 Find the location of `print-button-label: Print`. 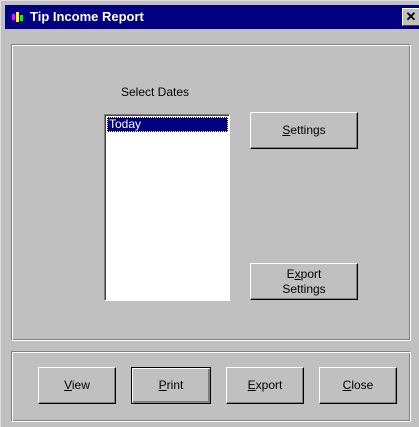

print-button-label: Print is located at coordinates (171, 385).